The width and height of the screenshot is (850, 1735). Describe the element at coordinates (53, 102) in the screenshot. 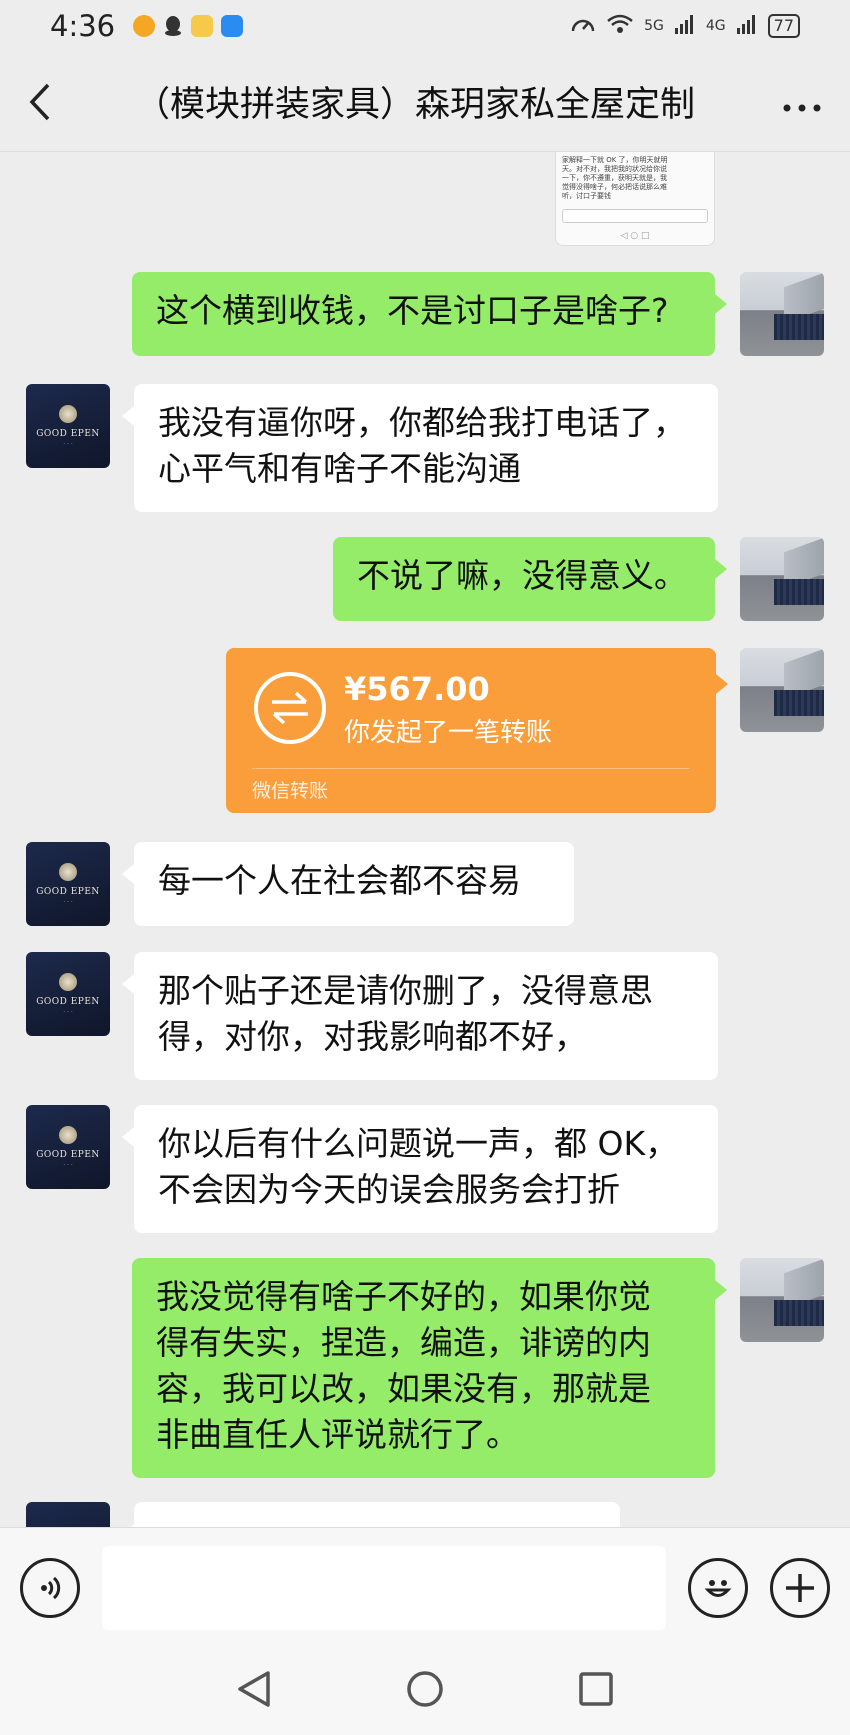

I see `back-button` at that location.